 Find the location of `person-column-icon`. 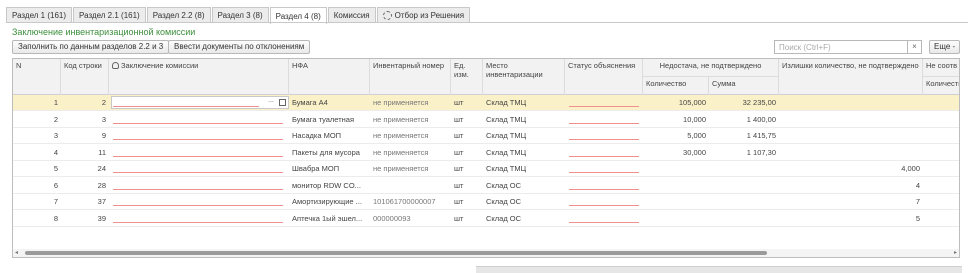

person-column-icon is located at coordinates (115, 65).